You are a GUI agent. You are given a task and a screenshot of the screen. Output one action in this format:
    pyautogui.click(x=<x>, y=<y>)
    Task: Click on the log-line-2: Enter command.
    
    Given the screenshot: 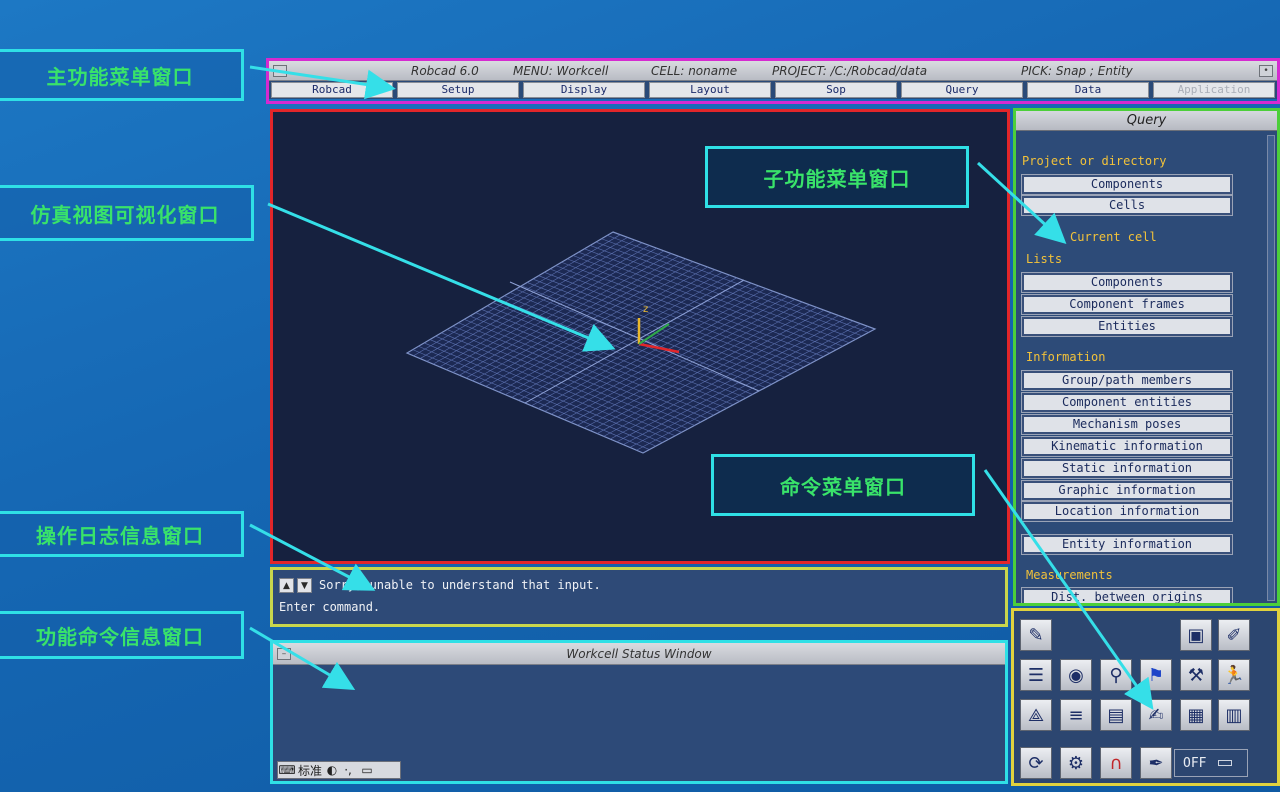 What is the action you would take?
    pyautogui.click(x=330, y=607)
    